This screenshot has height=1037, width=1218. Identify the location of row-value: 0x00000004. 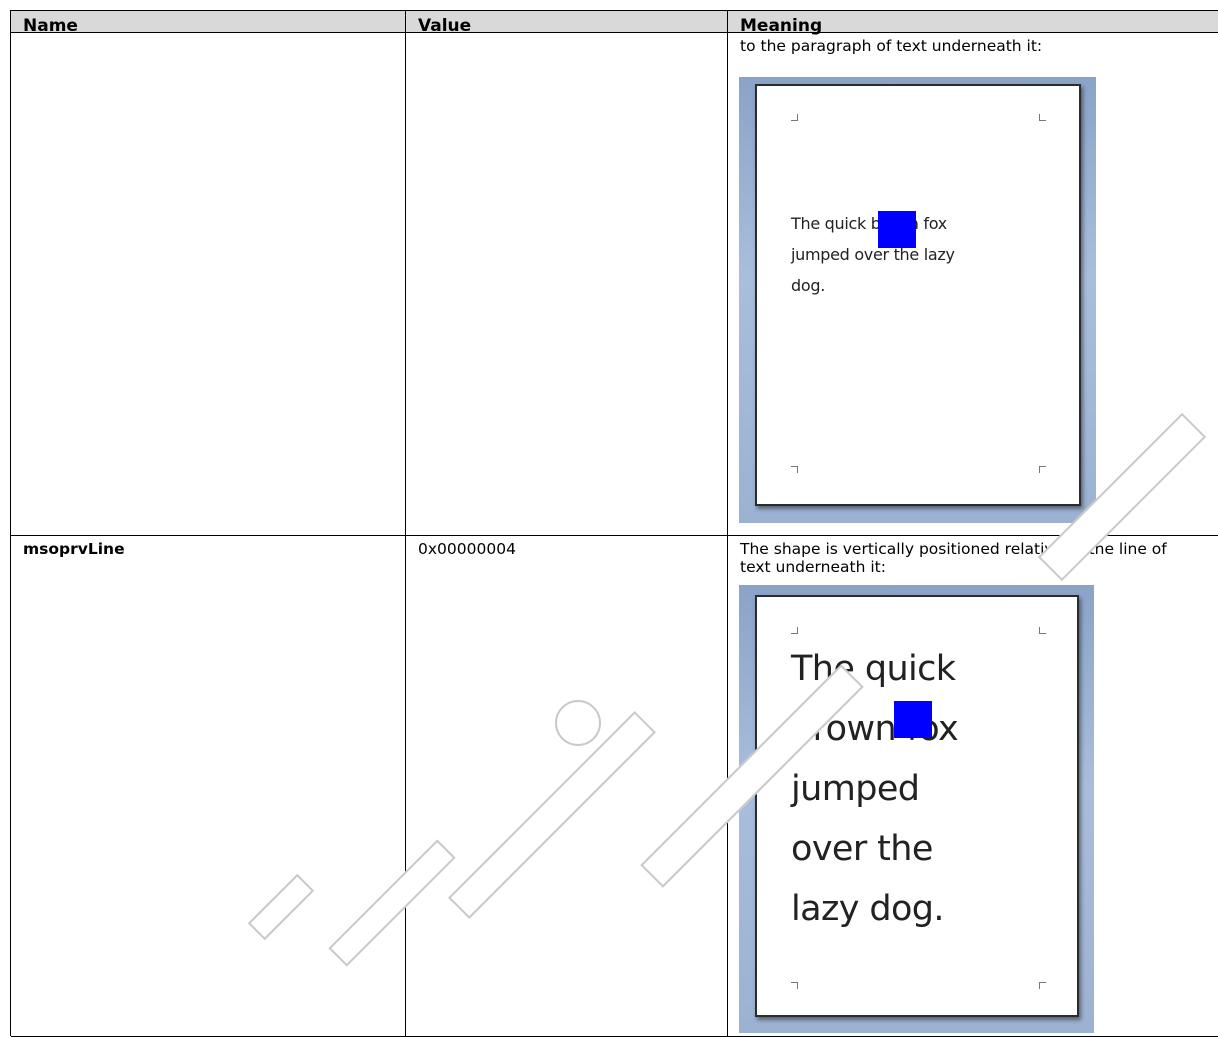
(467, 549).